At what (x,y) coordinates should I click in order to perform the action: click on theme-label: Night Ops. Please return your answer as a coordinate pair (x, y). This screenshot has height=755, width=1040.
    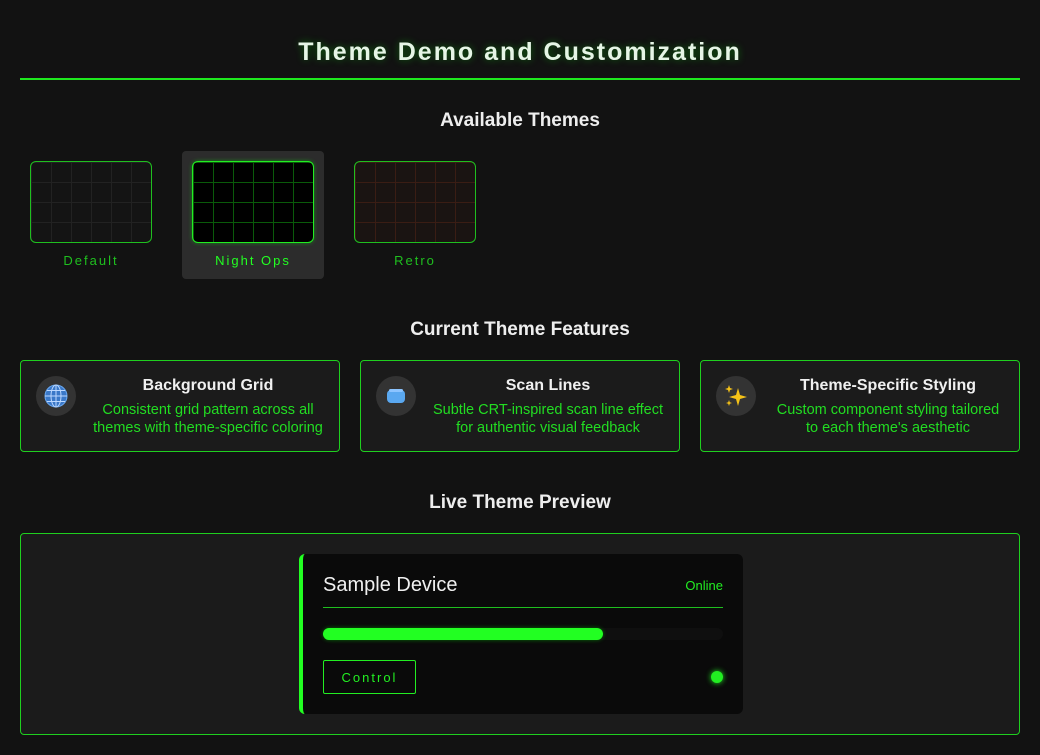
    Looking at the image, I should click on (253, 260).